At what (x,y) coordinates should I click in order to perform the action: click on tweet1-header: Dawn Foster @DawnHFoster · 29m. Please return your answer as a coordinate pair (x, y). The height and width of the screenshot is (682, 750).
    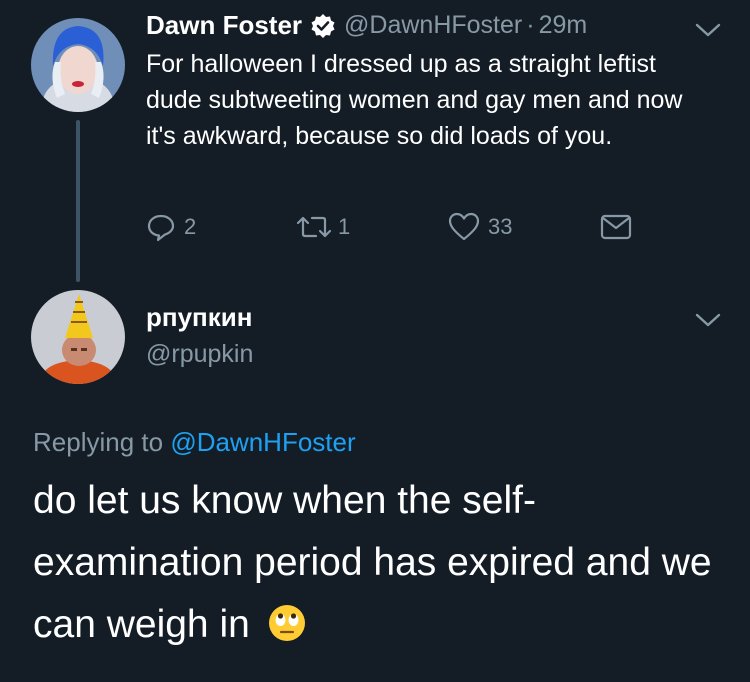
    Looking at the image, I should click on (366, 25).